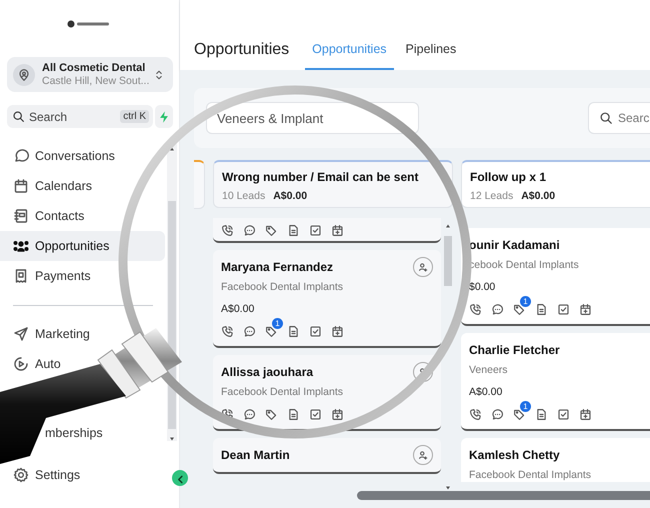  I want to click on paper-plane-icon, so click(21, 334).